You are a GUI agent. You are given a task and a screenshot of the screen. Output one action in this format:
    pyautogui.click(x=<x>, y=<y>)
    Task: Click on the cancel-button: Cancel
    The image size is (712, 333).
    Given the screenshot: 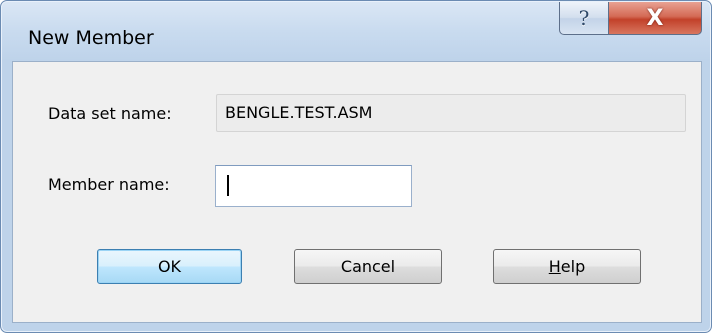 What is the action you would take?
    pyautogui.click(x=368, y=266)
    